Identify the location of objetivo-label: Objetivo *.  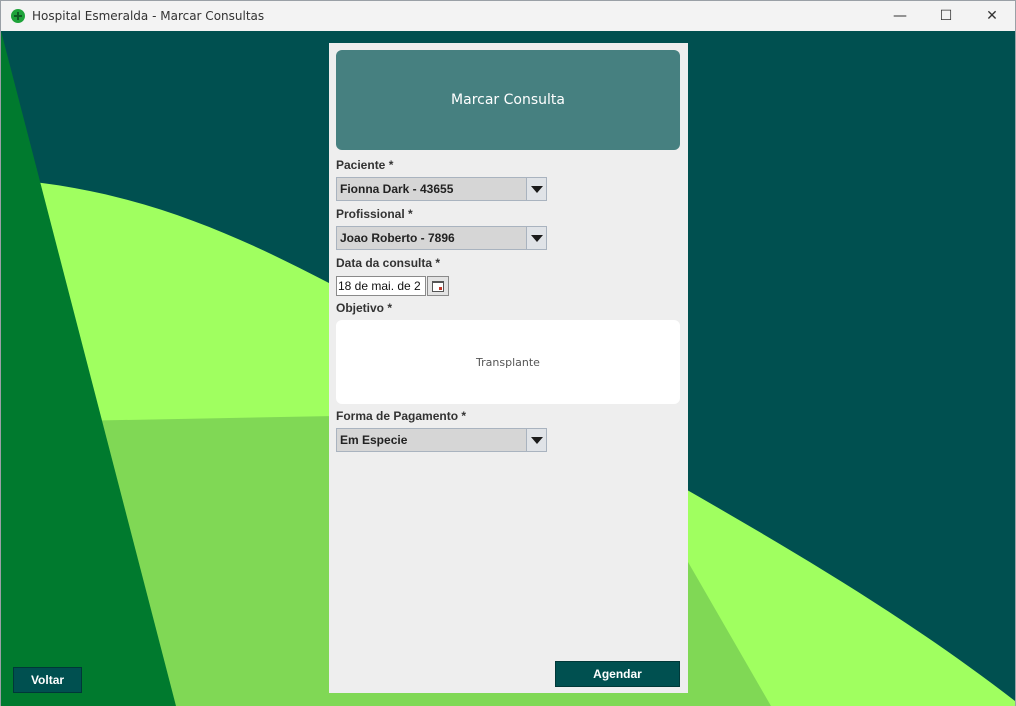
(364, 308).